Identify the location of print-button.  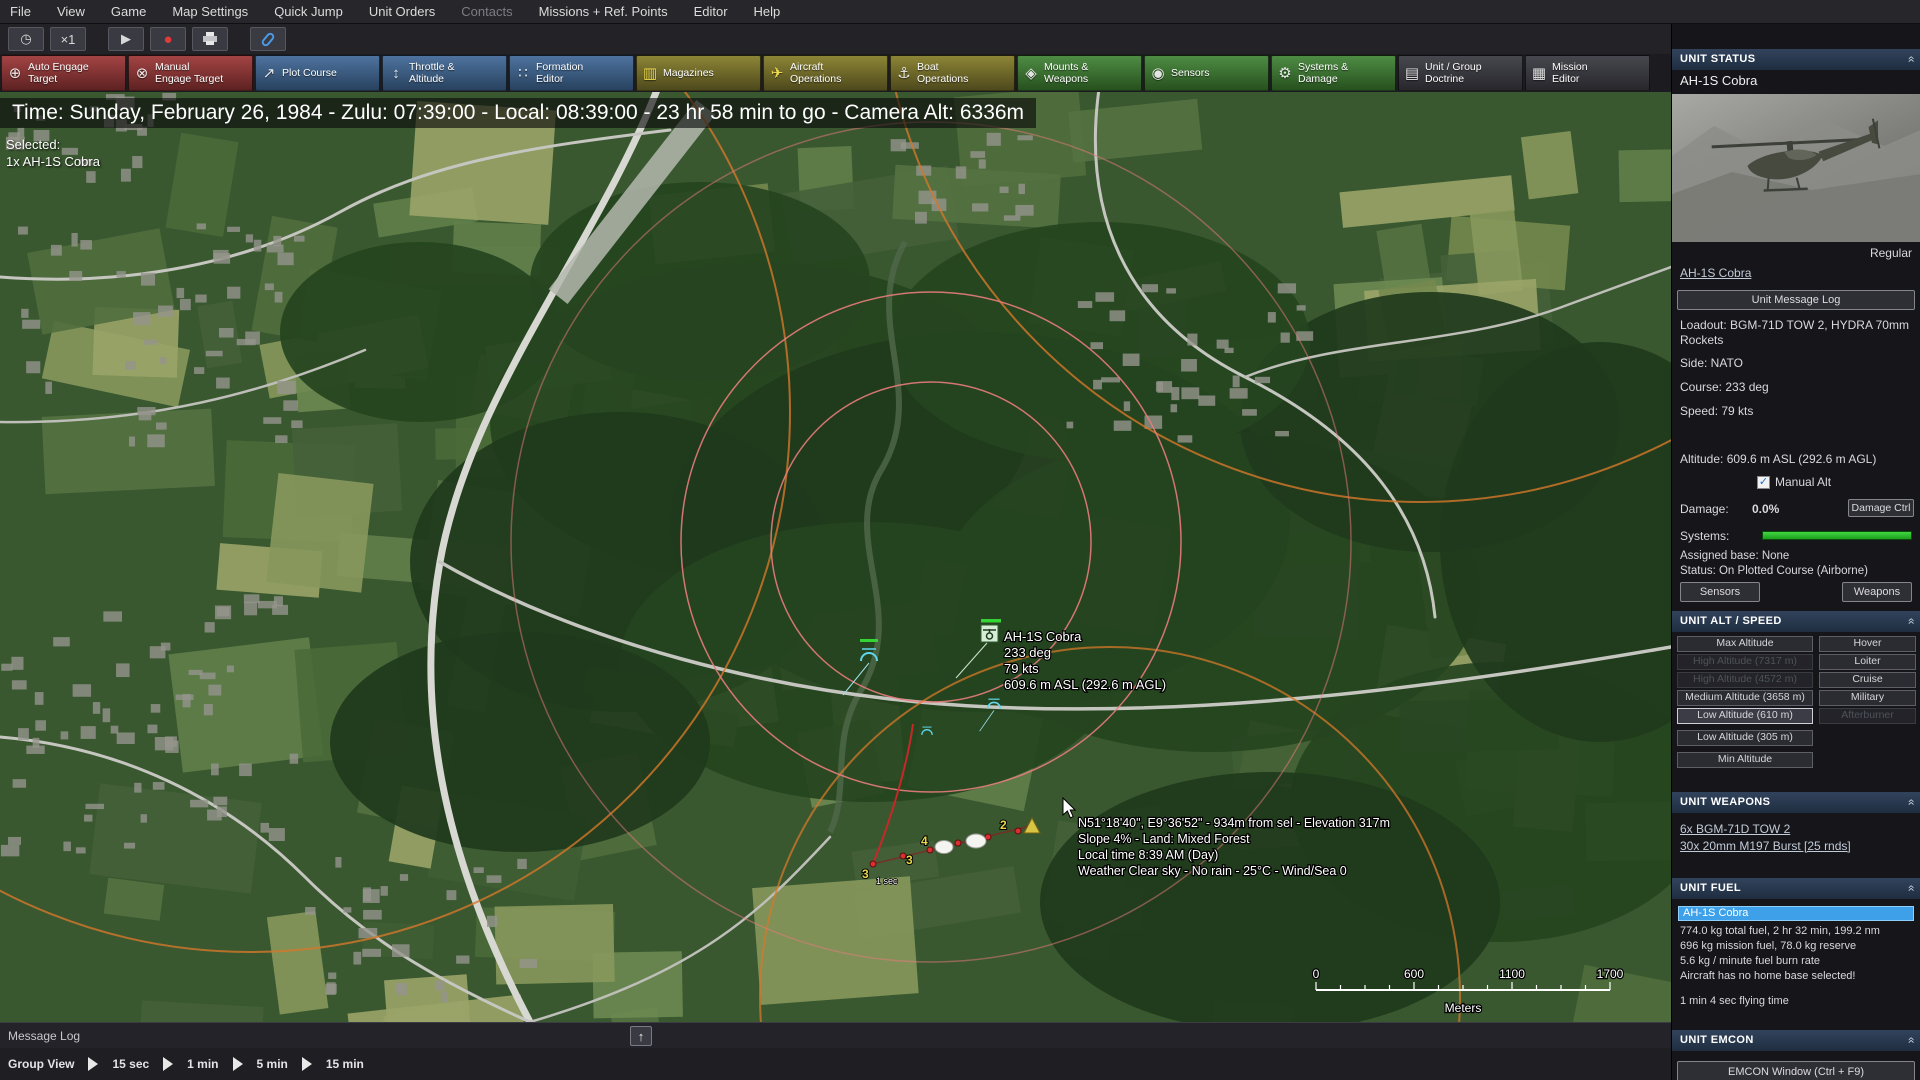
(210, 39).